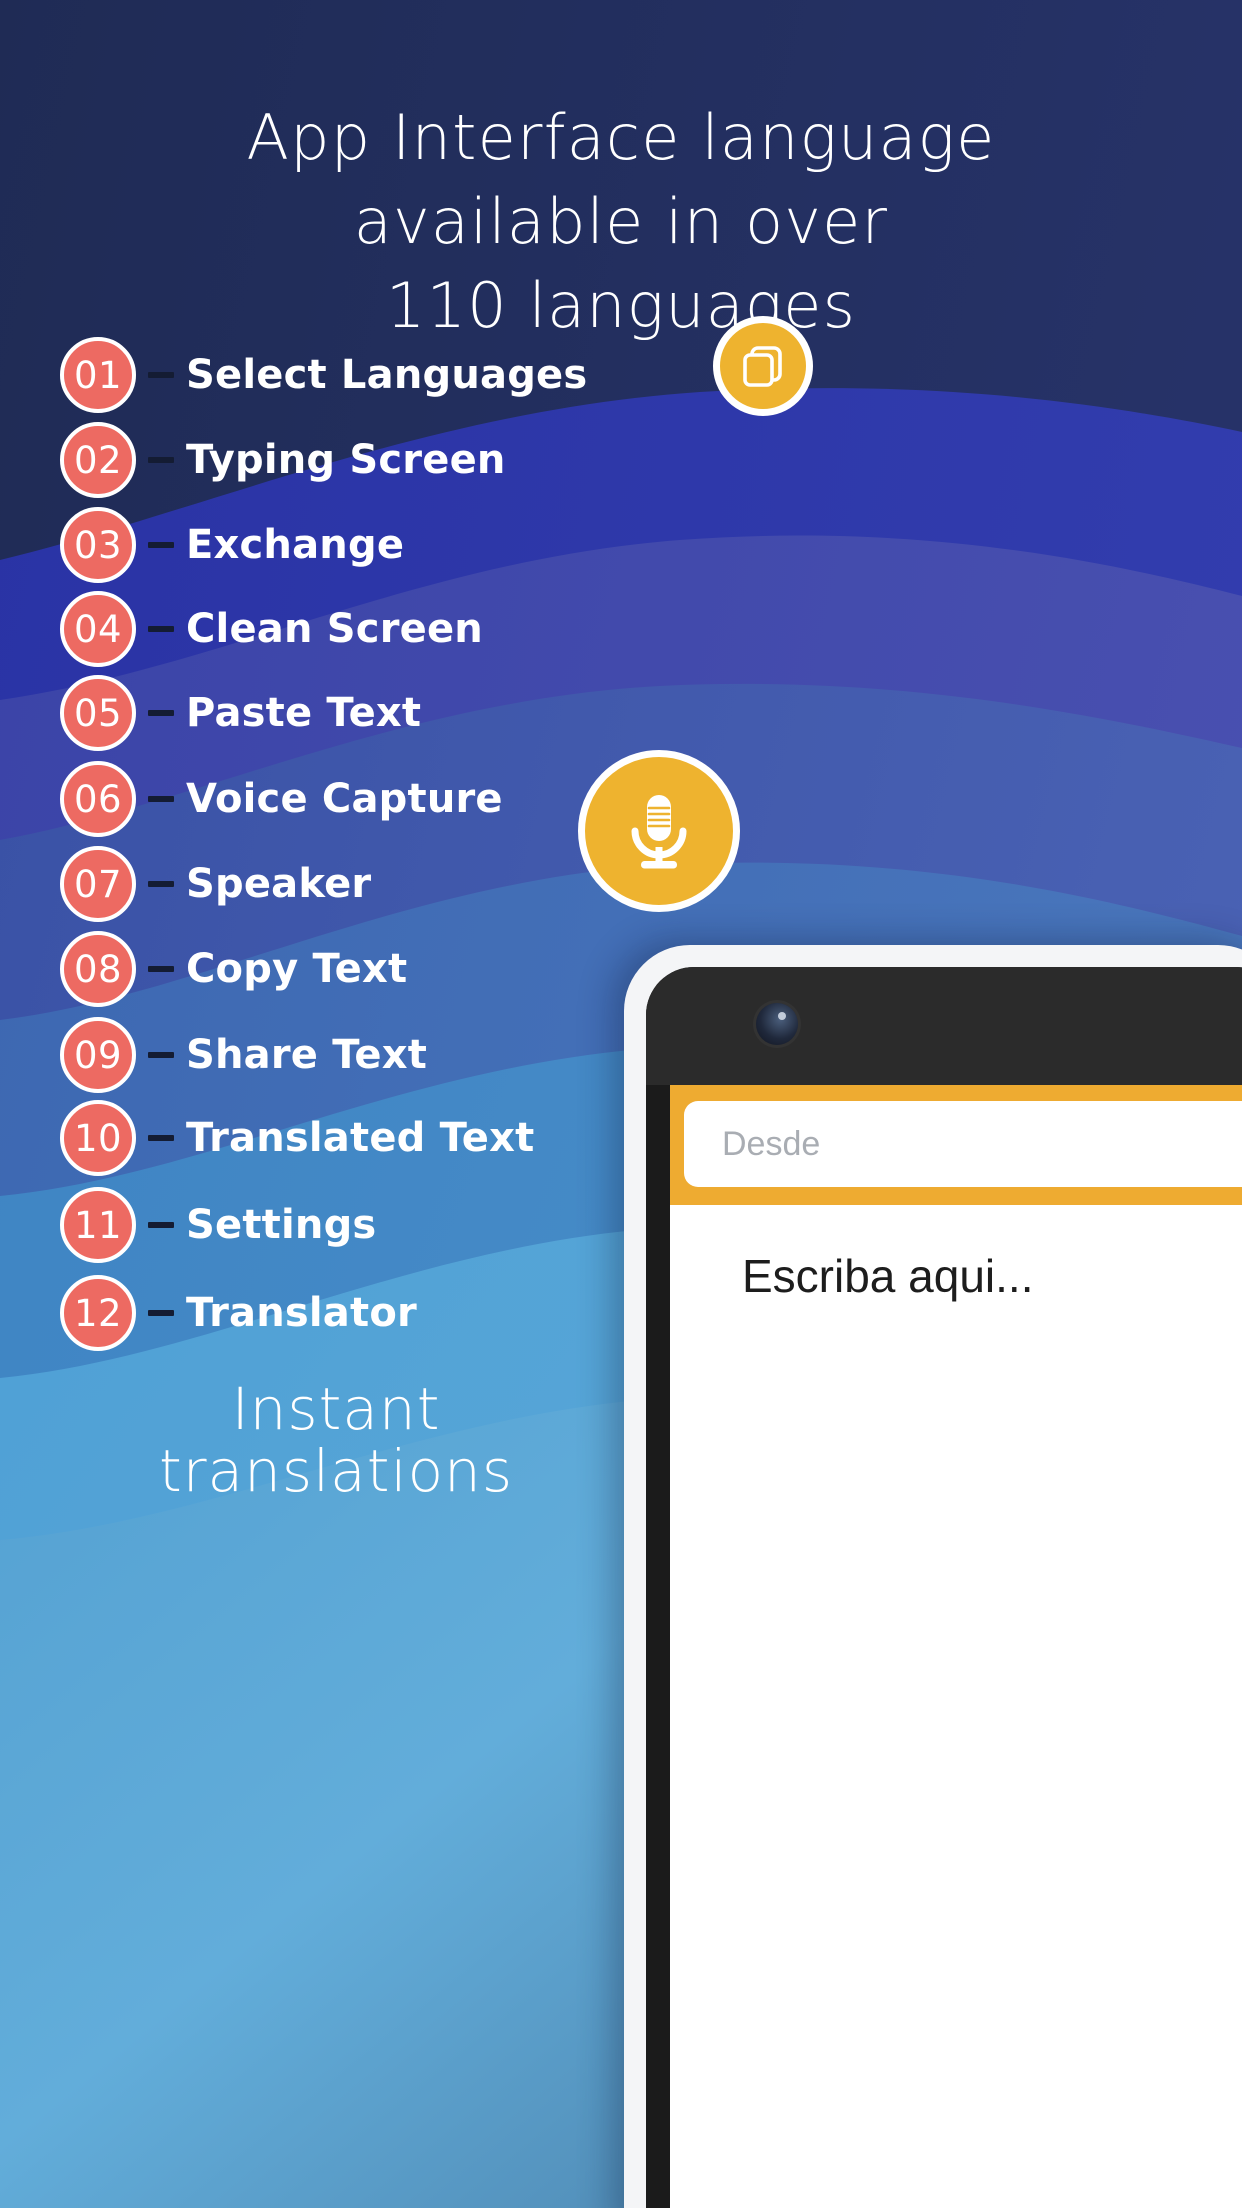  I want to click on feature-row-02: 02 Typing Screen, so click(283, 460).